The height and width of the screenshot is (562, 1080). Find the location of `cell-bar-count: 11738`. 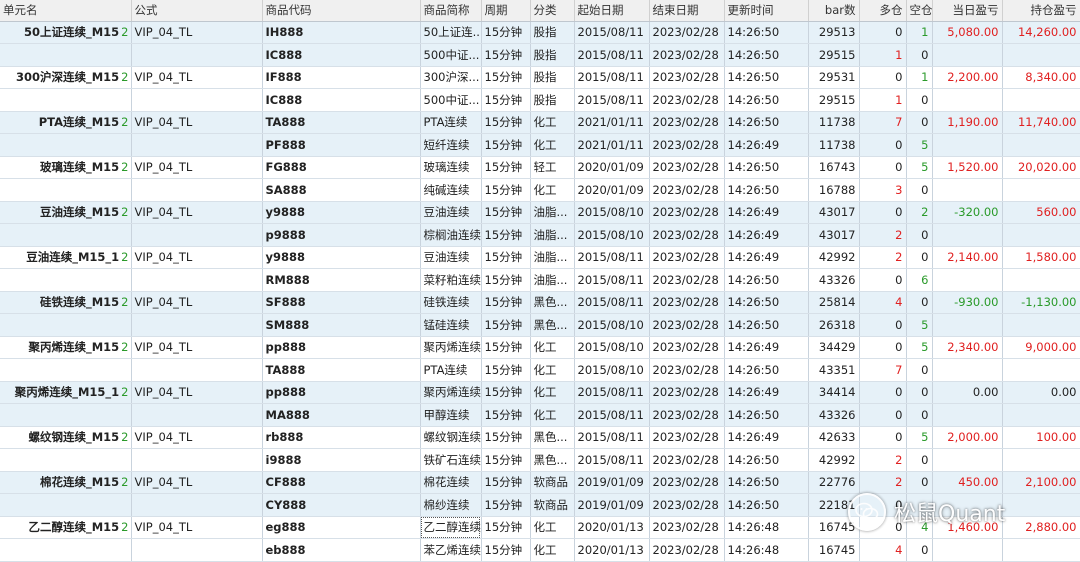

cell-bar-count: 11738 is located at coordinates (834, 122).